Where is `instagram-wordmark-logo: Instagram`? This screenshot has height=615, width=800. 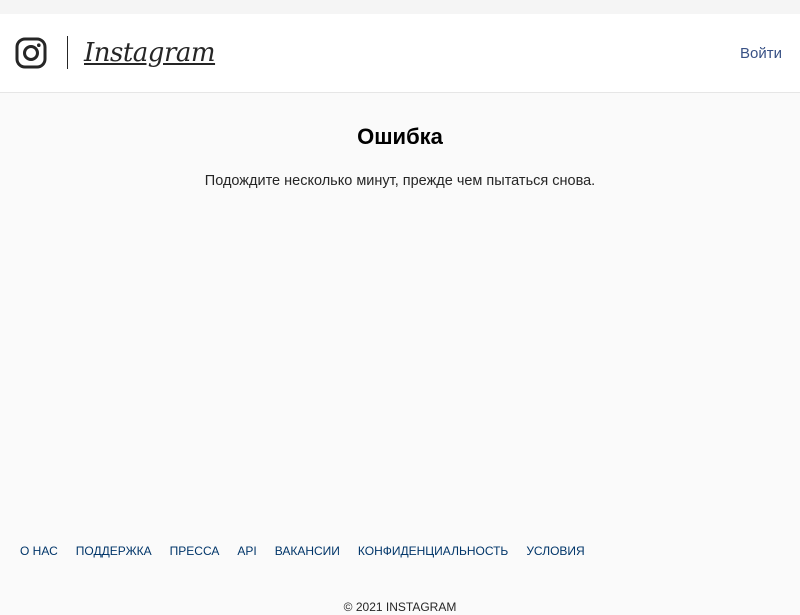 instagram-wordmark-logo: Instagram is located at coordinates (150, 53).